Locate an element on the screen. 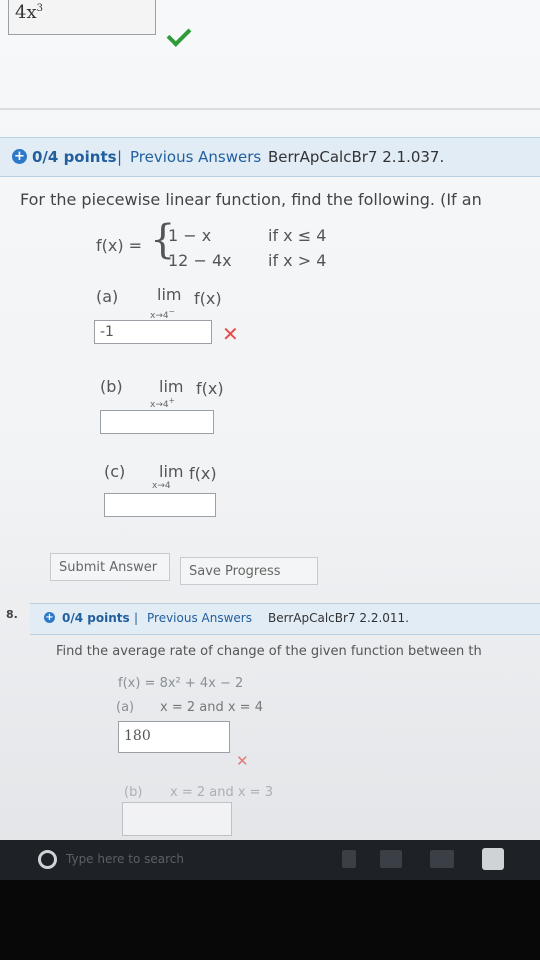 This screenshot has height=960, width=540. function-label: f(x) = is located at coordinates (119, 245).